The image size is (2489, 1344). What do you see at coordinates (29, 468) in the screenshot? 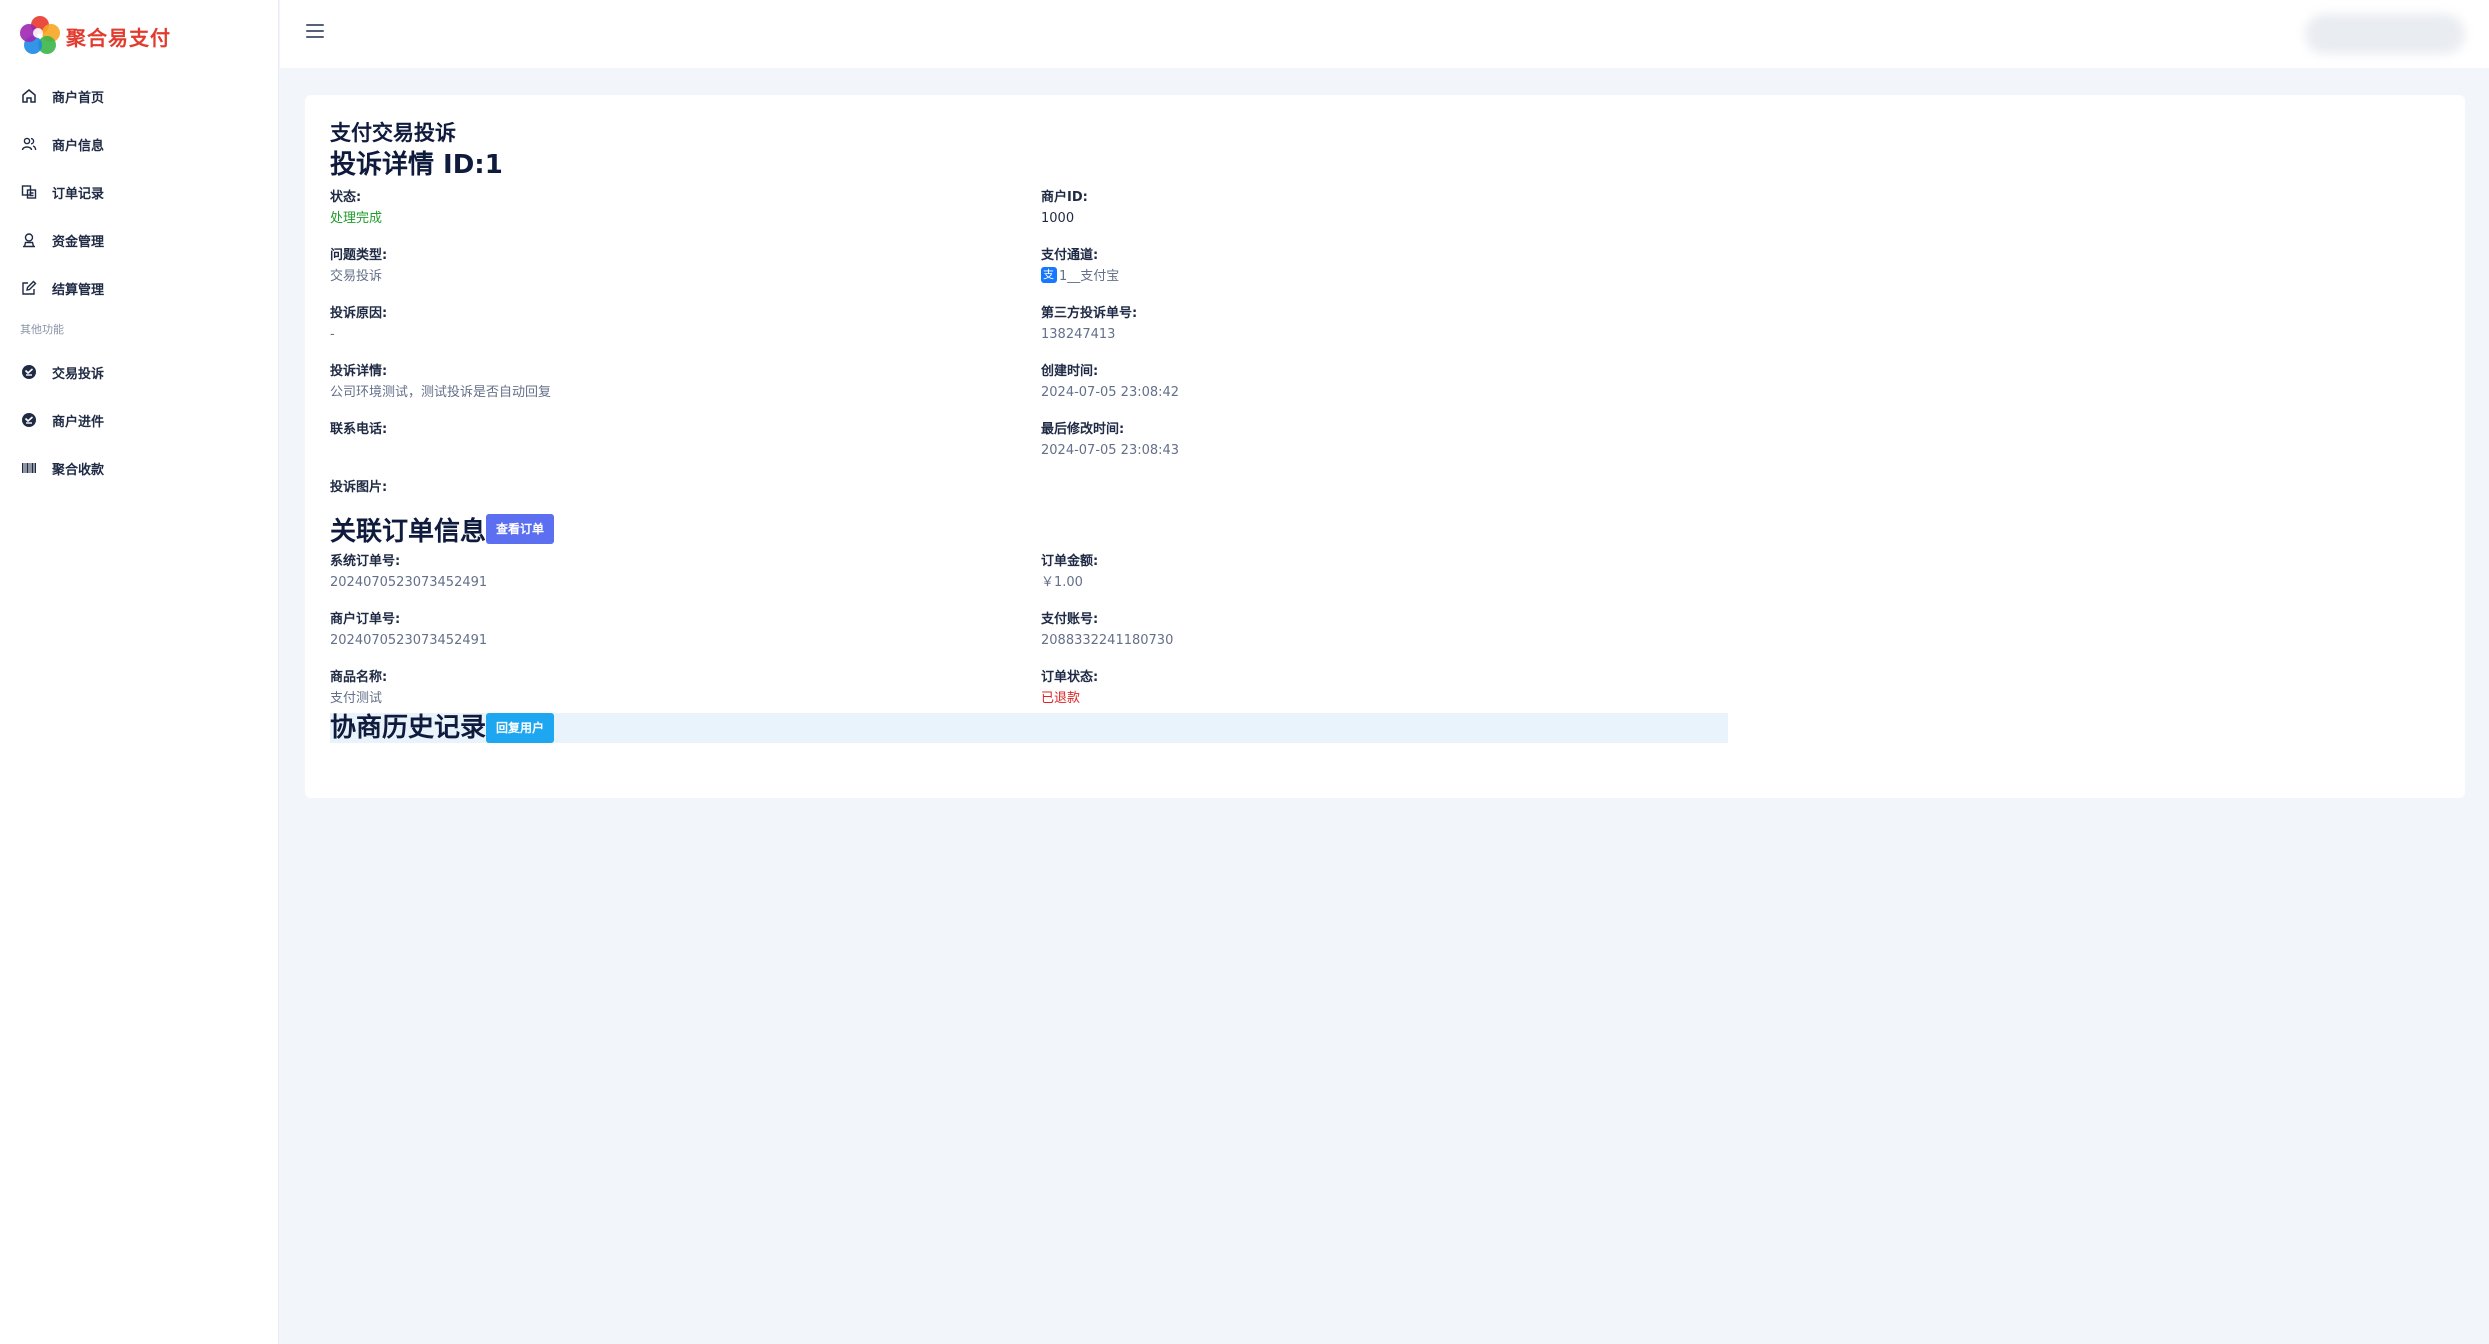
I see `barcode-icon` at bounding box center [29, 468].